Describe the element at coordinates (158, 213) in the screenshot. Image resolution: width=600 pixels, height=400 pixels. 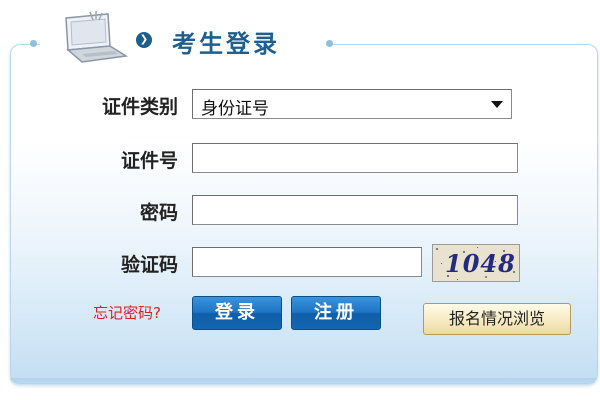
I see `password-label: 密码` at that location.